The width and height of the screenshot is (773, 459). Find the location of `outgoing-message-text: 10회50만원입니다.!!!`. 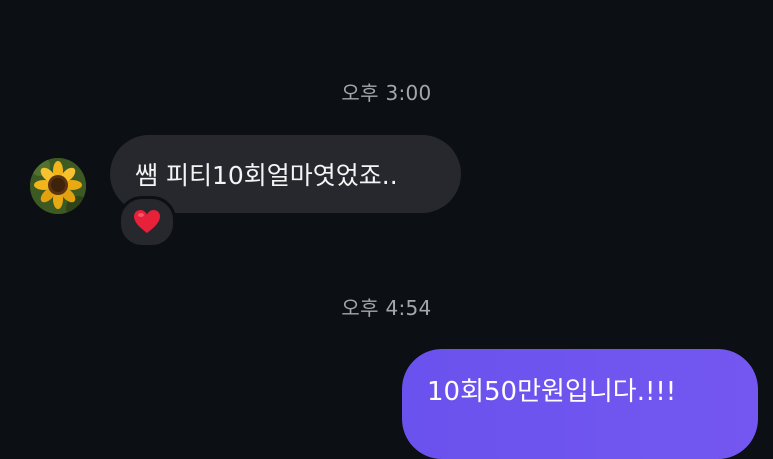

outgoing-message-text: 10회50만원입니다.!!! is located at coordinates (552, 392).